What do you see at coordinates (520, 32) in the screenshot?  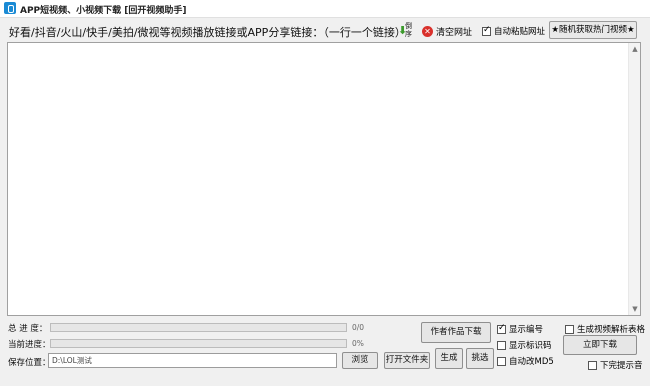 I see `auto-paste-label: 自动粘贴网址` at bounding box center [520, 32].